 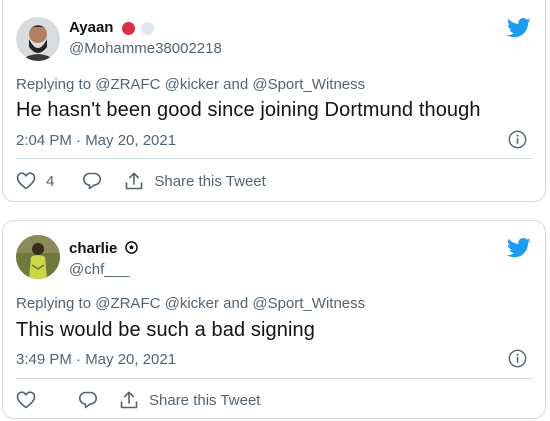 What do you see at coordinates (96, 359) in the screenshot?
I see `timestamp: 3:49 PM · May 20, 2021` at bounding box center [96, 359].